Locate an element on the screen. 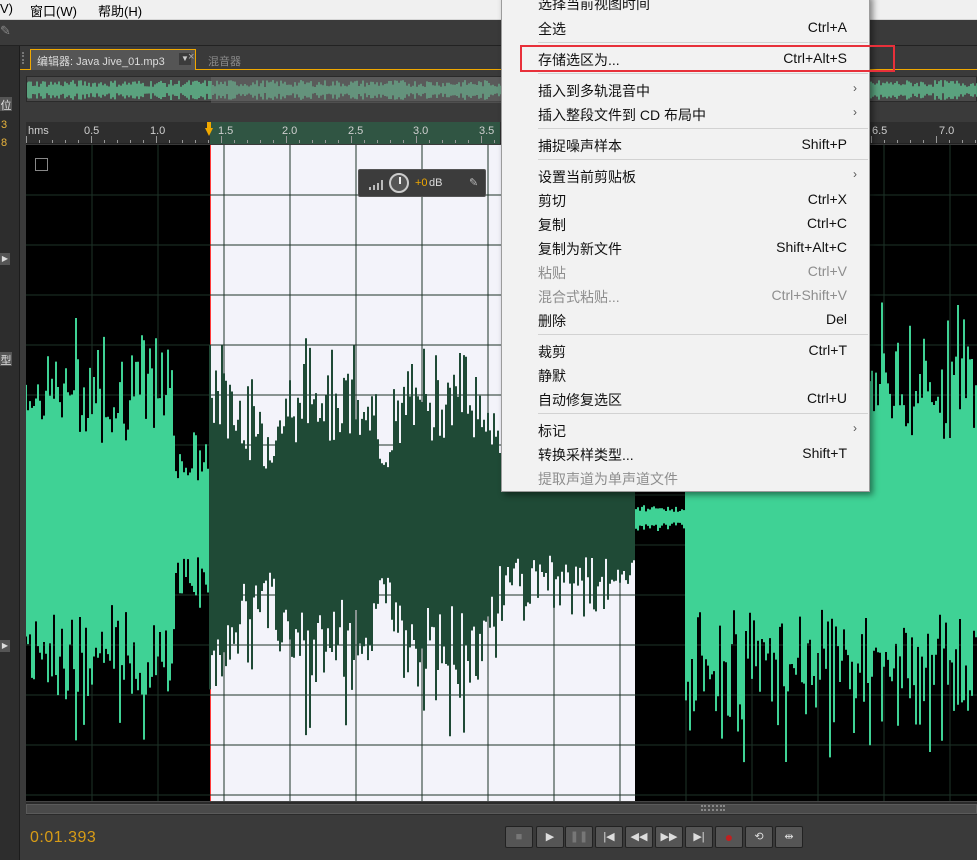  dock-label-type: 型 is located at coordinates (6, 359).